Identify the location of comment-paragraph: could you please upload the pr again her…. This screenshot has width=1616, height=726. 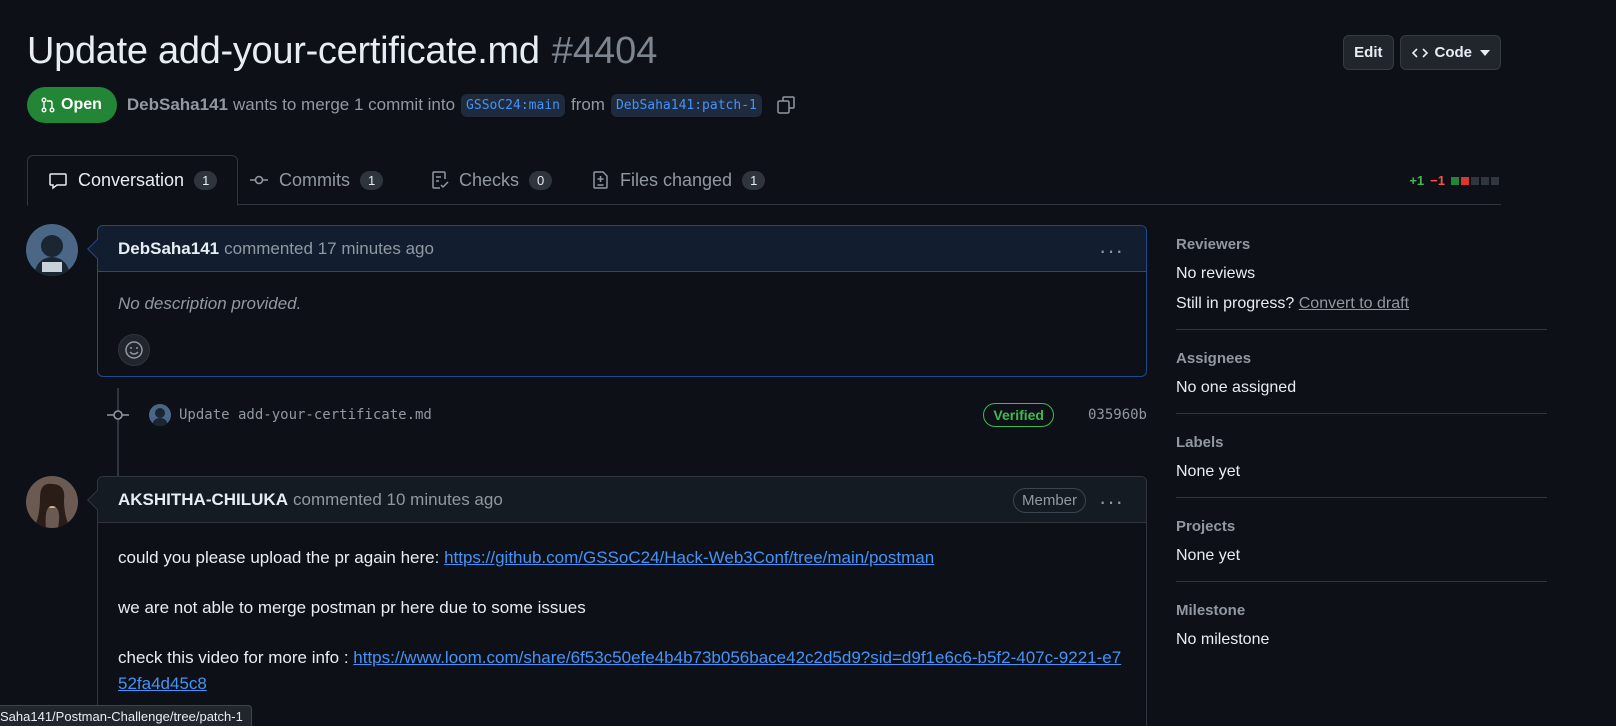
(622, 558).